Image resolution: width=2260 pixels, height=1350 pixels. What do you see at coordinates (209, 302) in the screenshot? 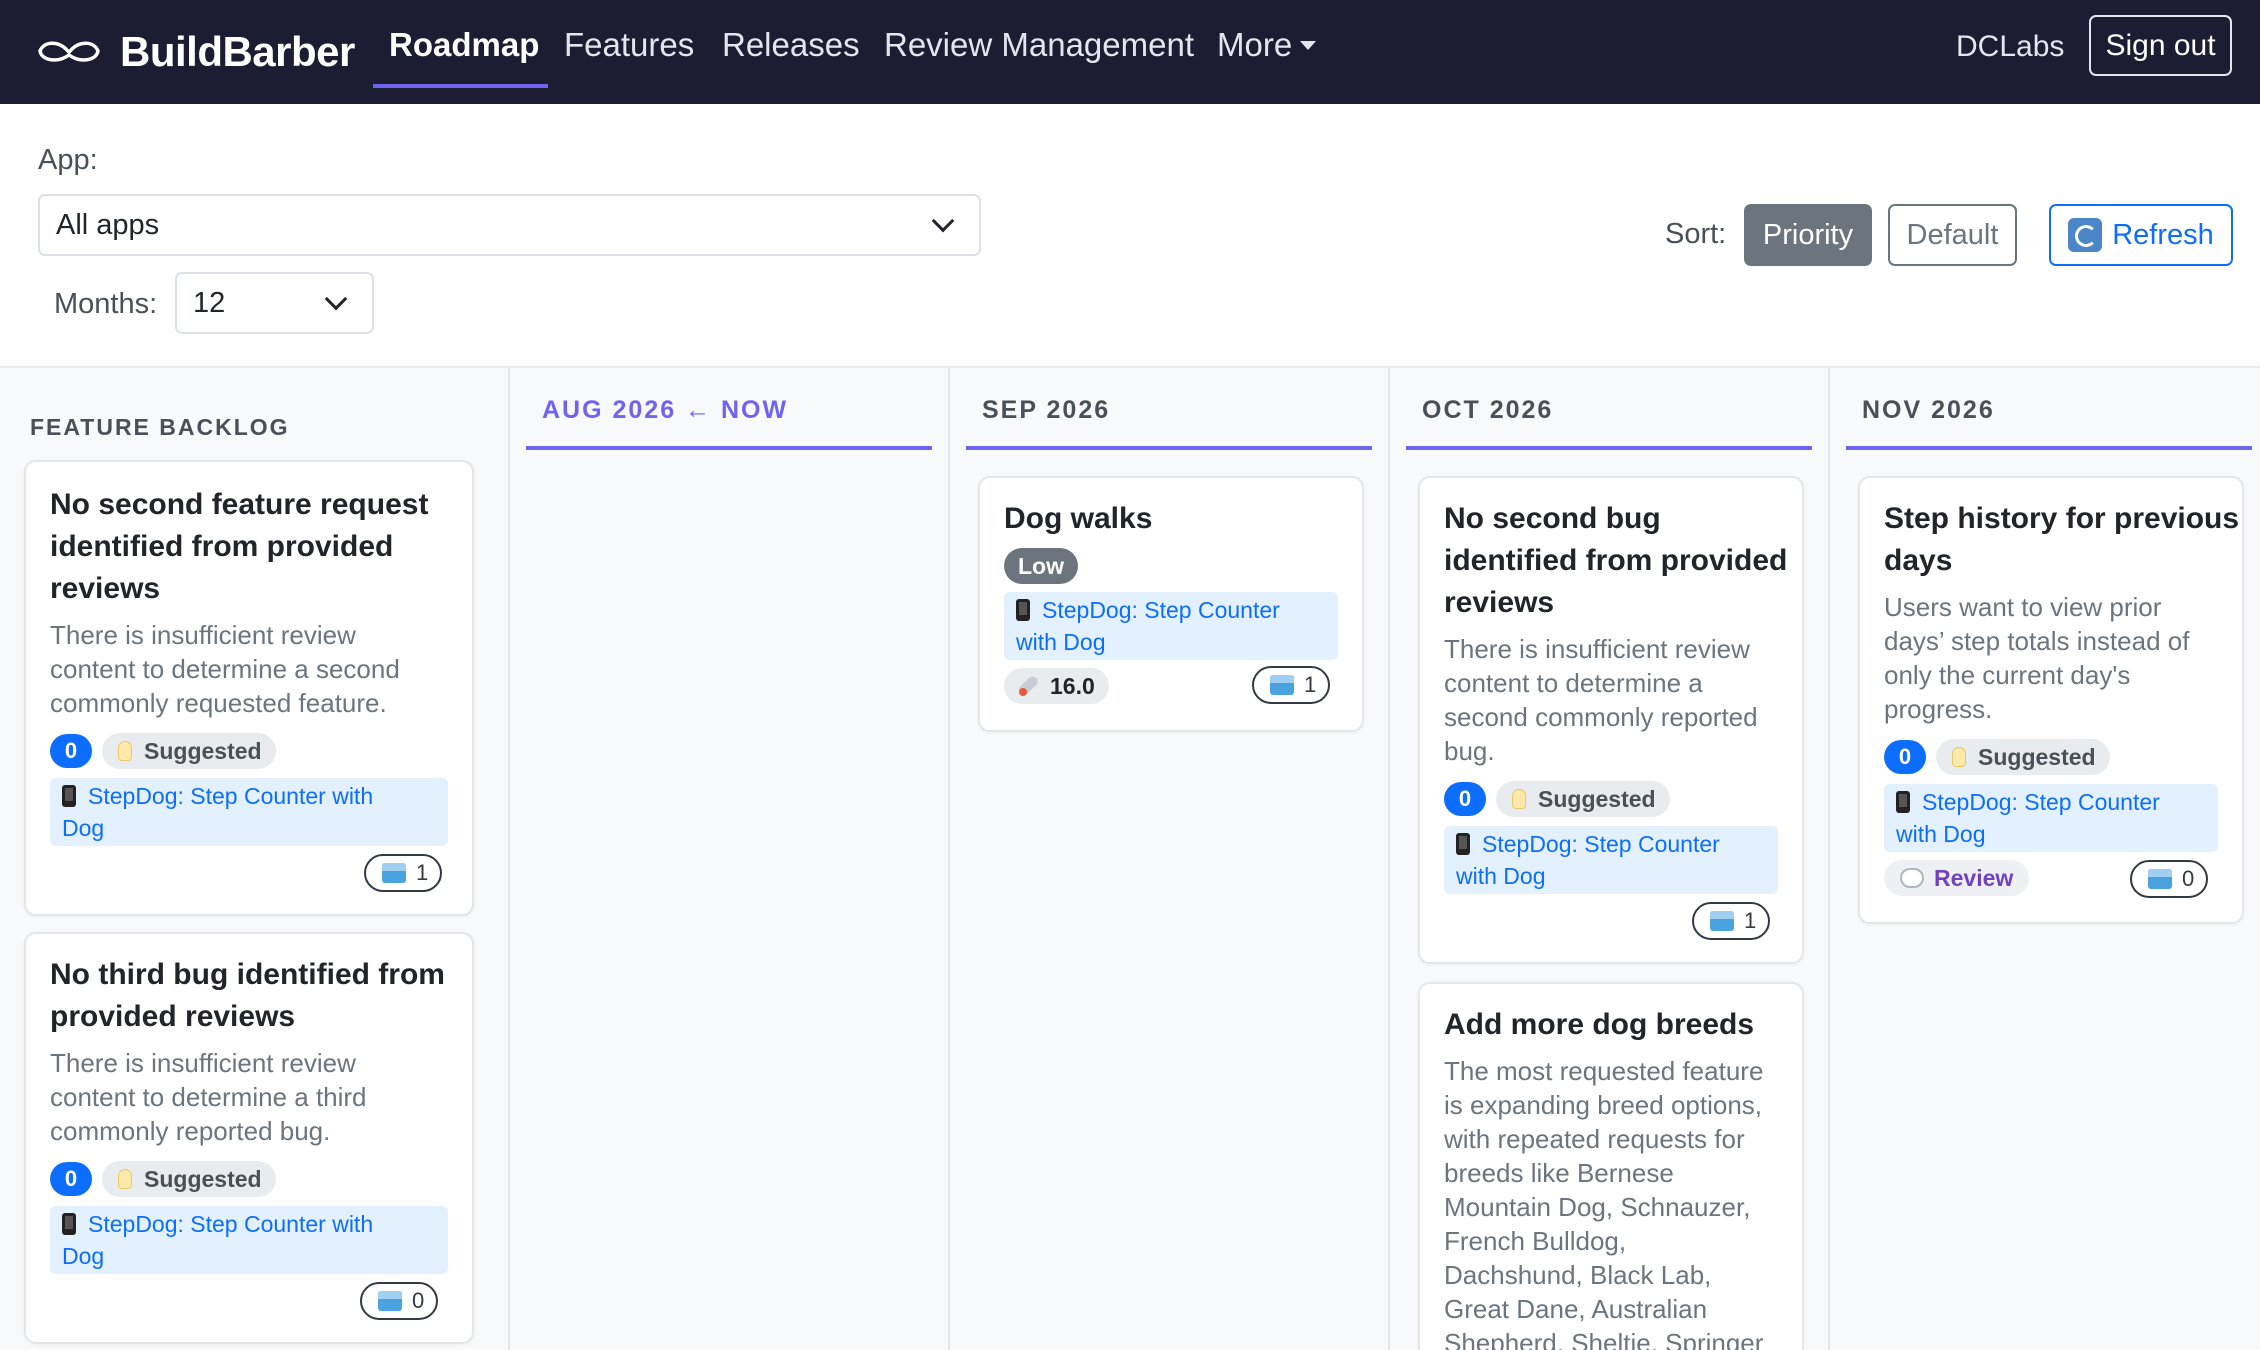
I see `months-select-value: 12` at bounding box center [209, 302].